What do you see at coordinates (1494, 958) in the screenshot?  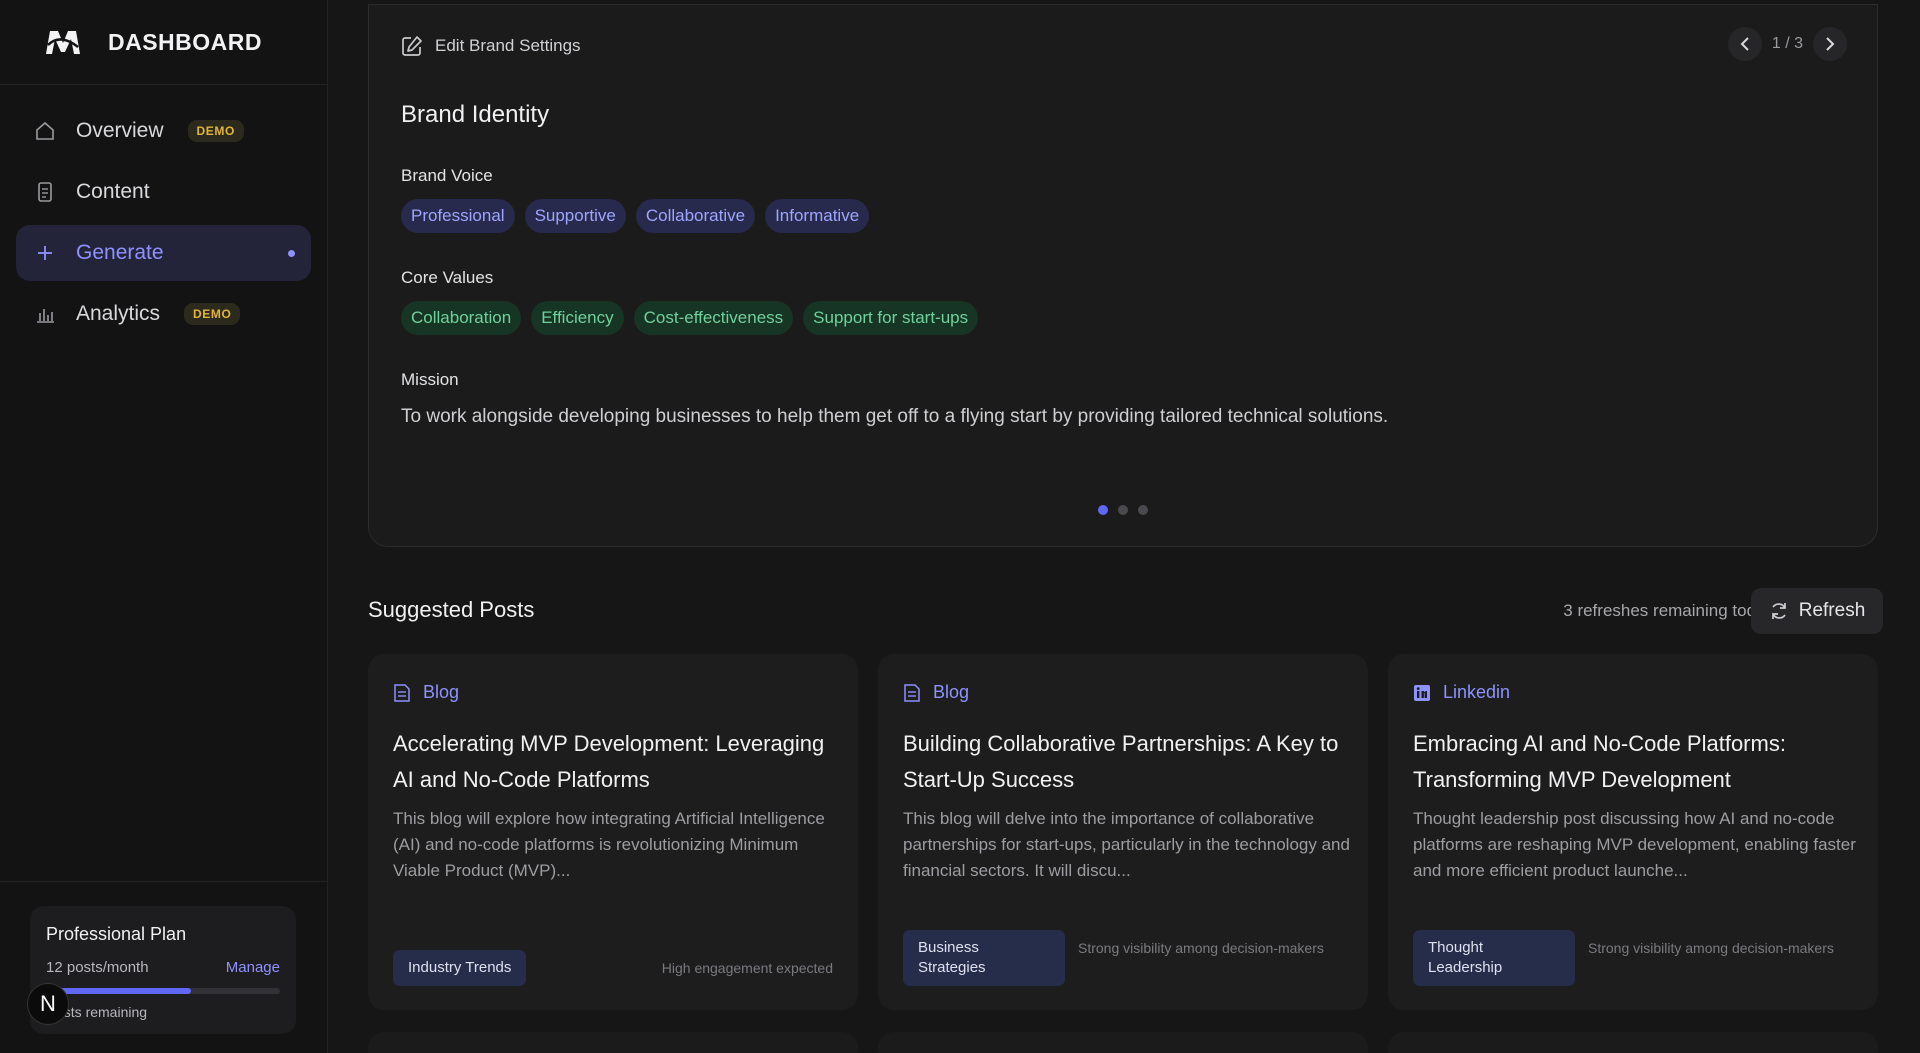 I see `post-tag: Thought Leadership` at bounding box center [1494, 958].